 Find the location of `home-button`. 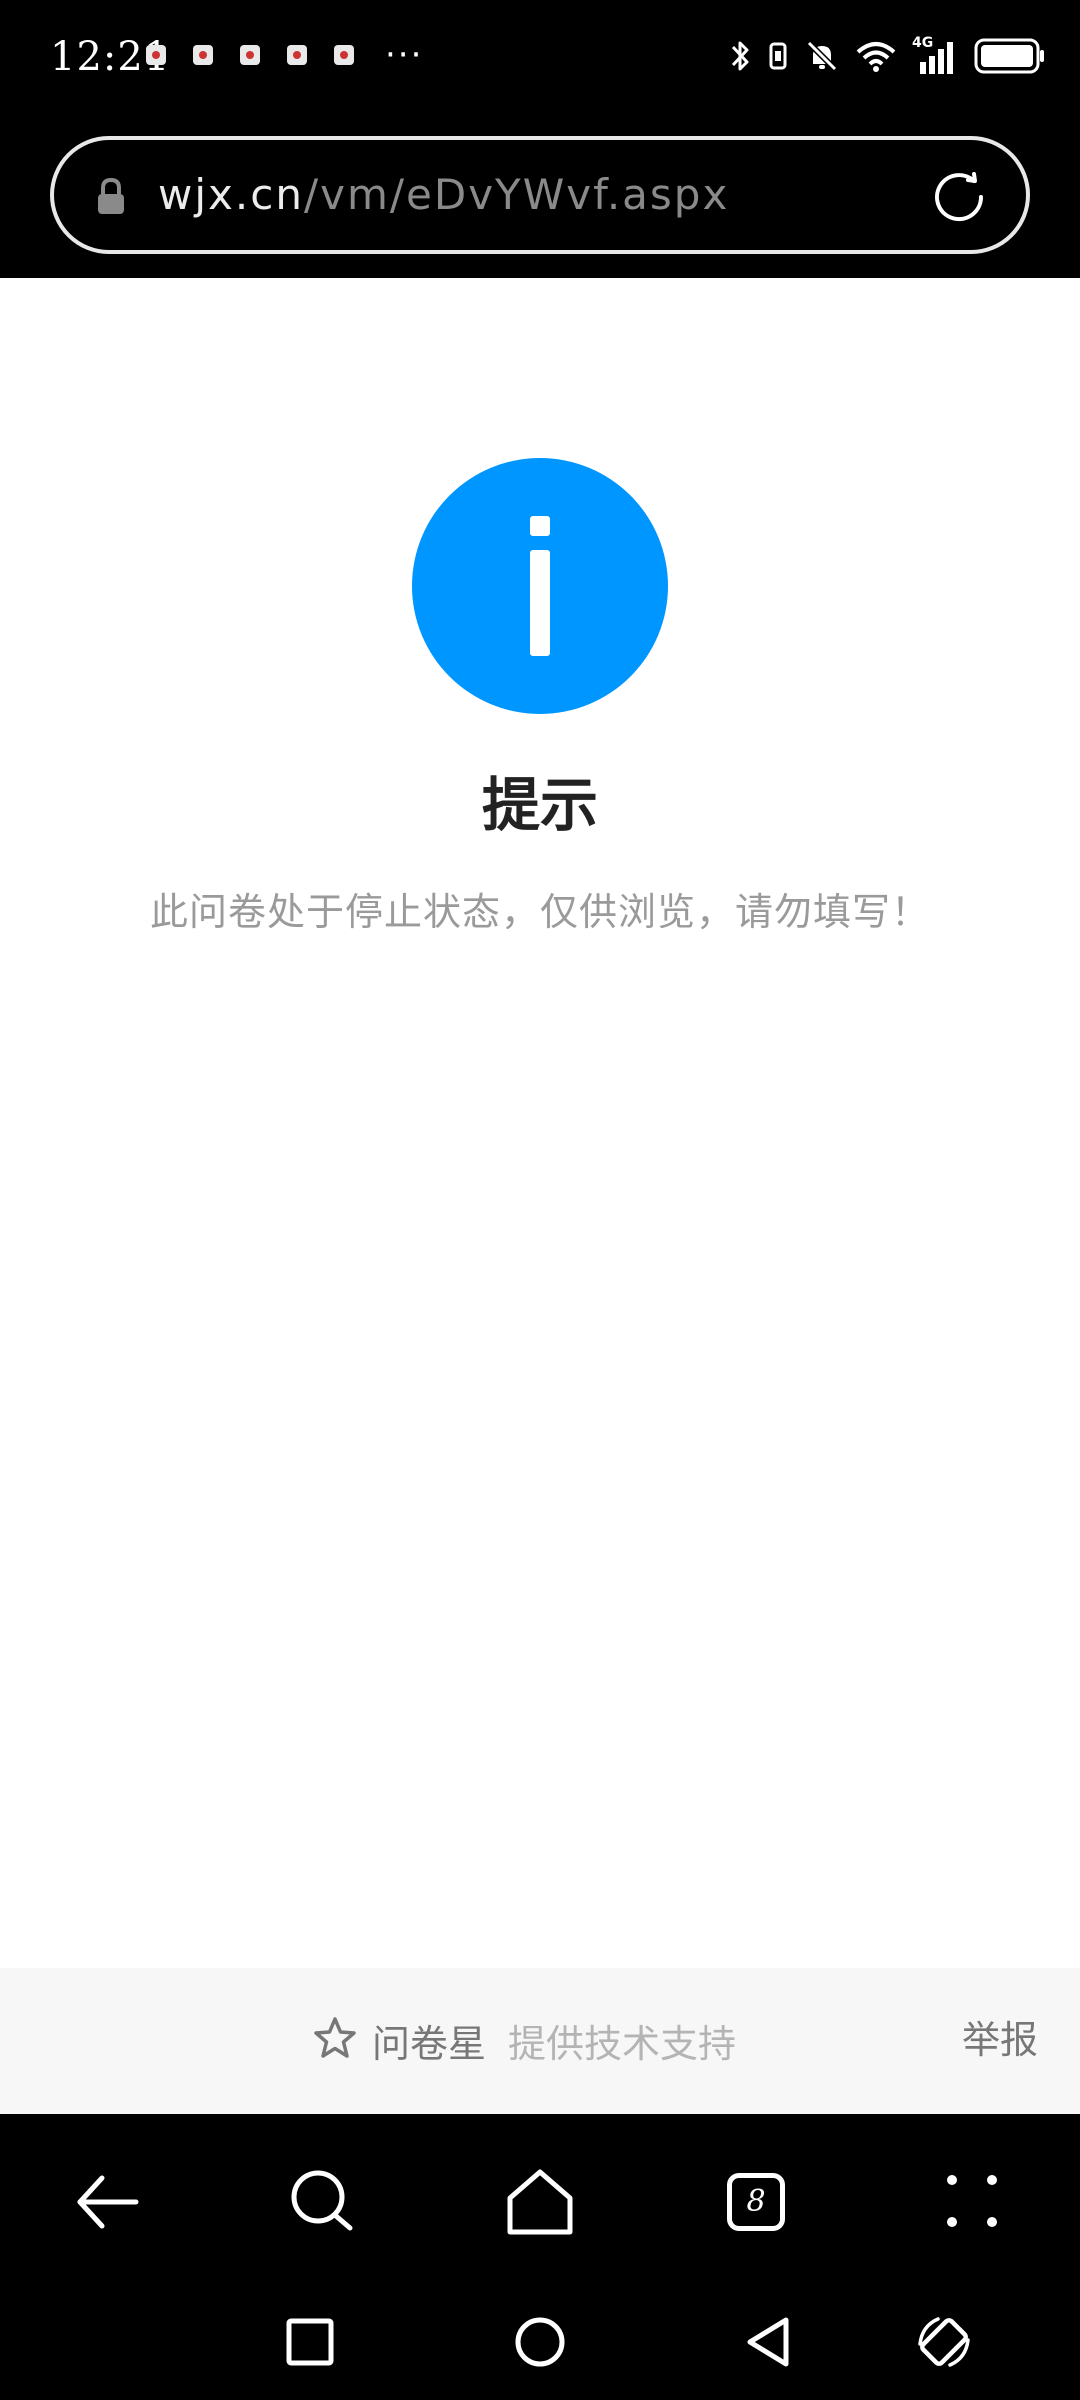

home-button is located at coordinates (540, 2202).